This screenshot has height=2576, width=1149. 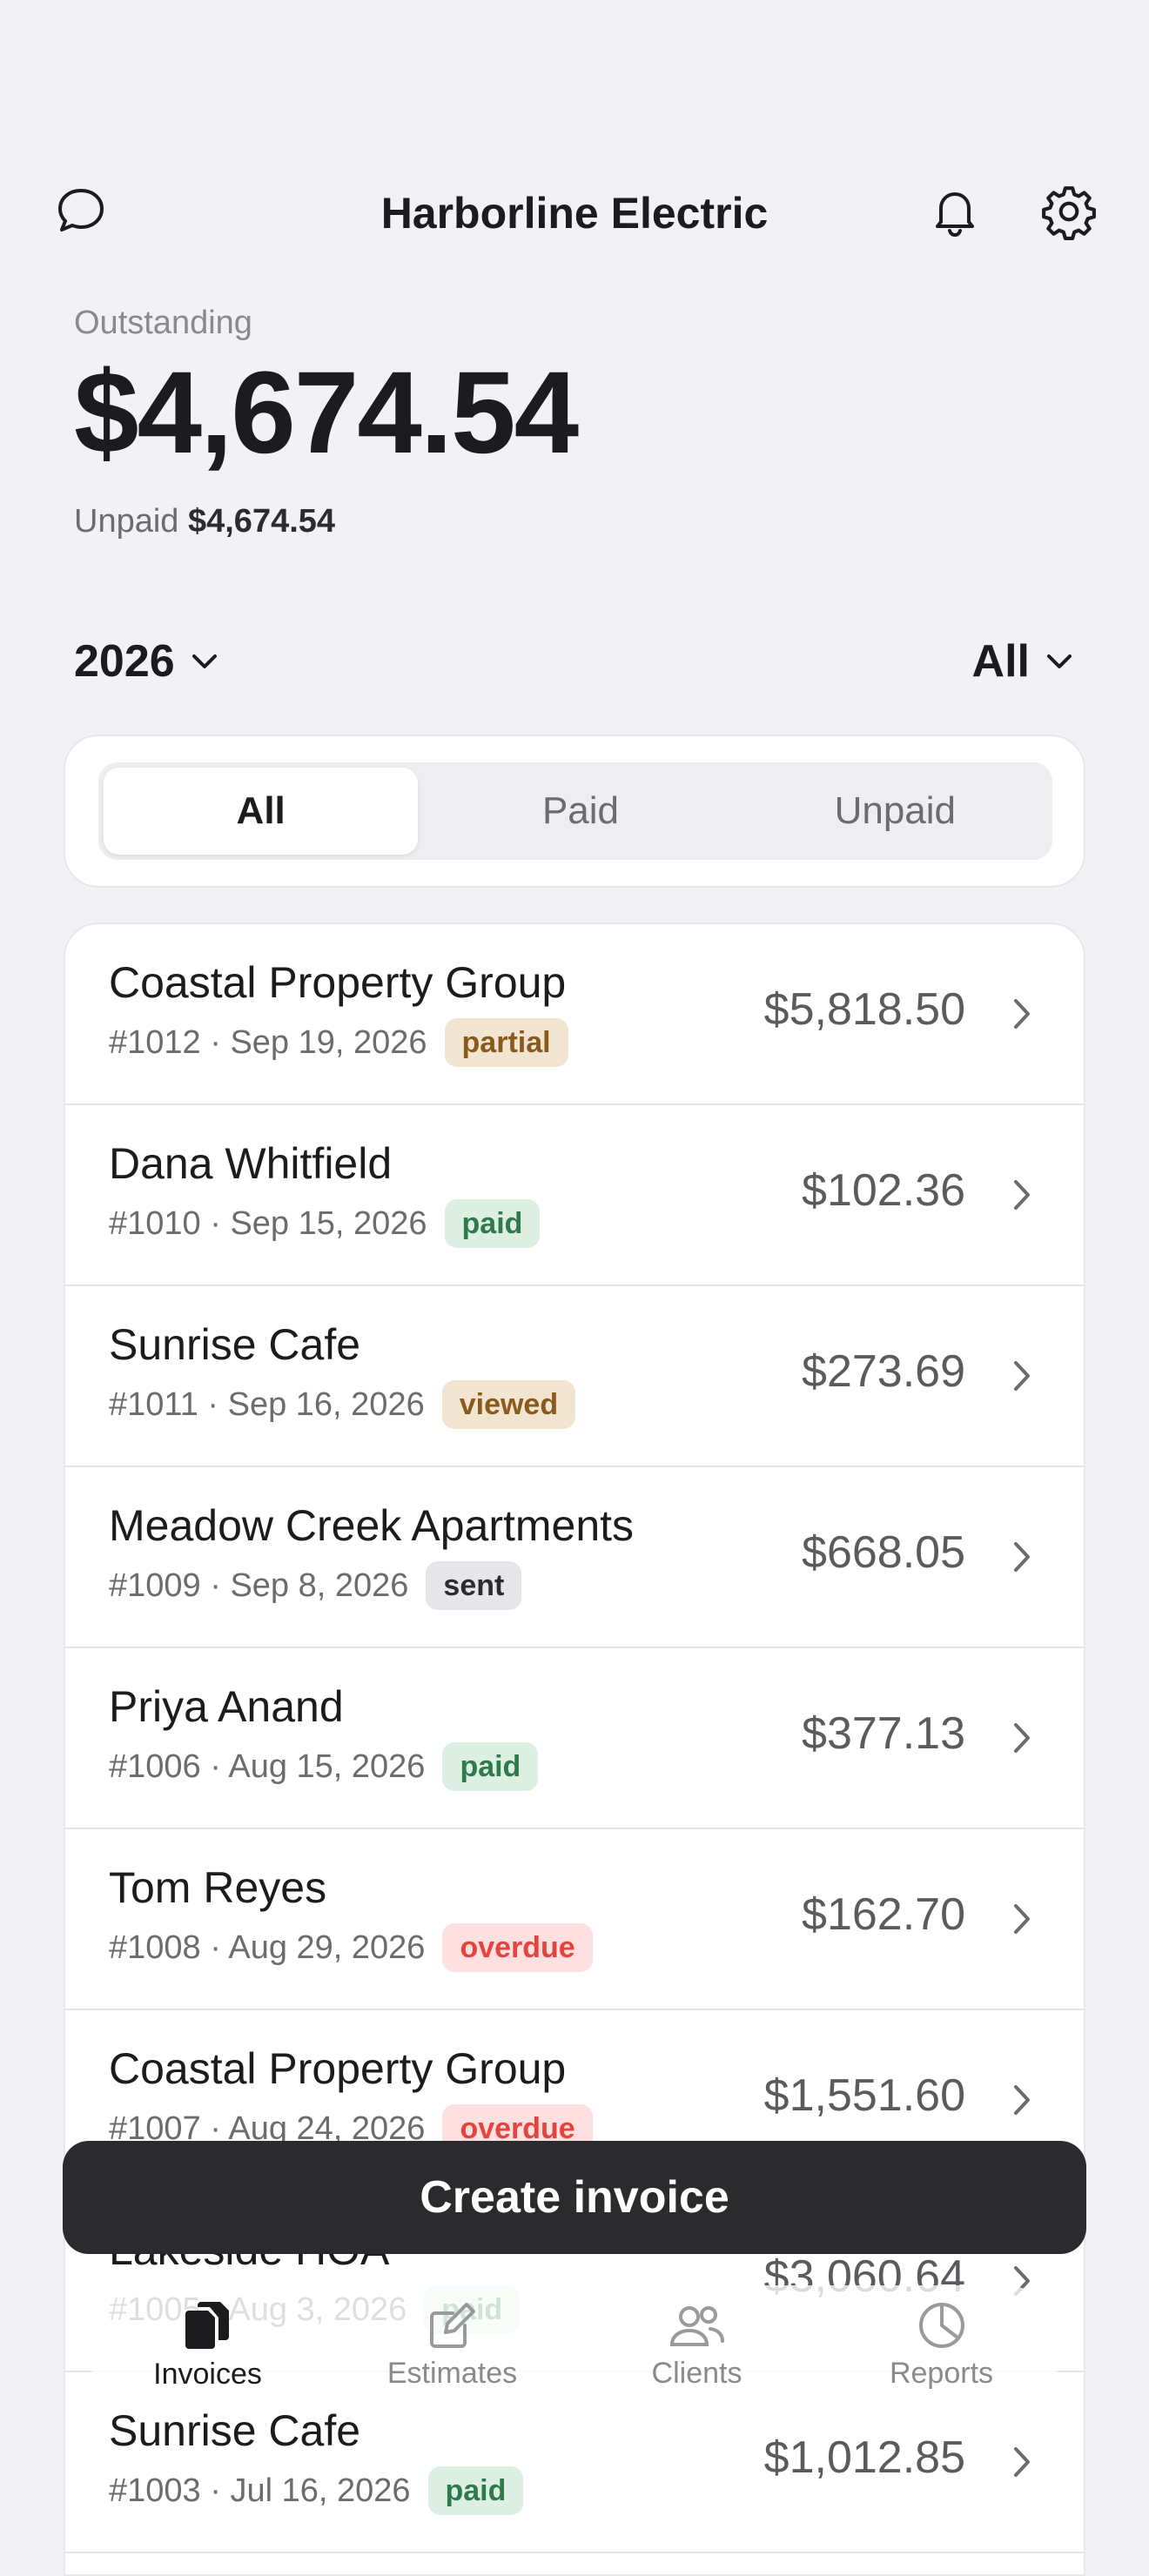 I want to click on invoice-amount: $1,551.60, so click(x=864, y=2095).